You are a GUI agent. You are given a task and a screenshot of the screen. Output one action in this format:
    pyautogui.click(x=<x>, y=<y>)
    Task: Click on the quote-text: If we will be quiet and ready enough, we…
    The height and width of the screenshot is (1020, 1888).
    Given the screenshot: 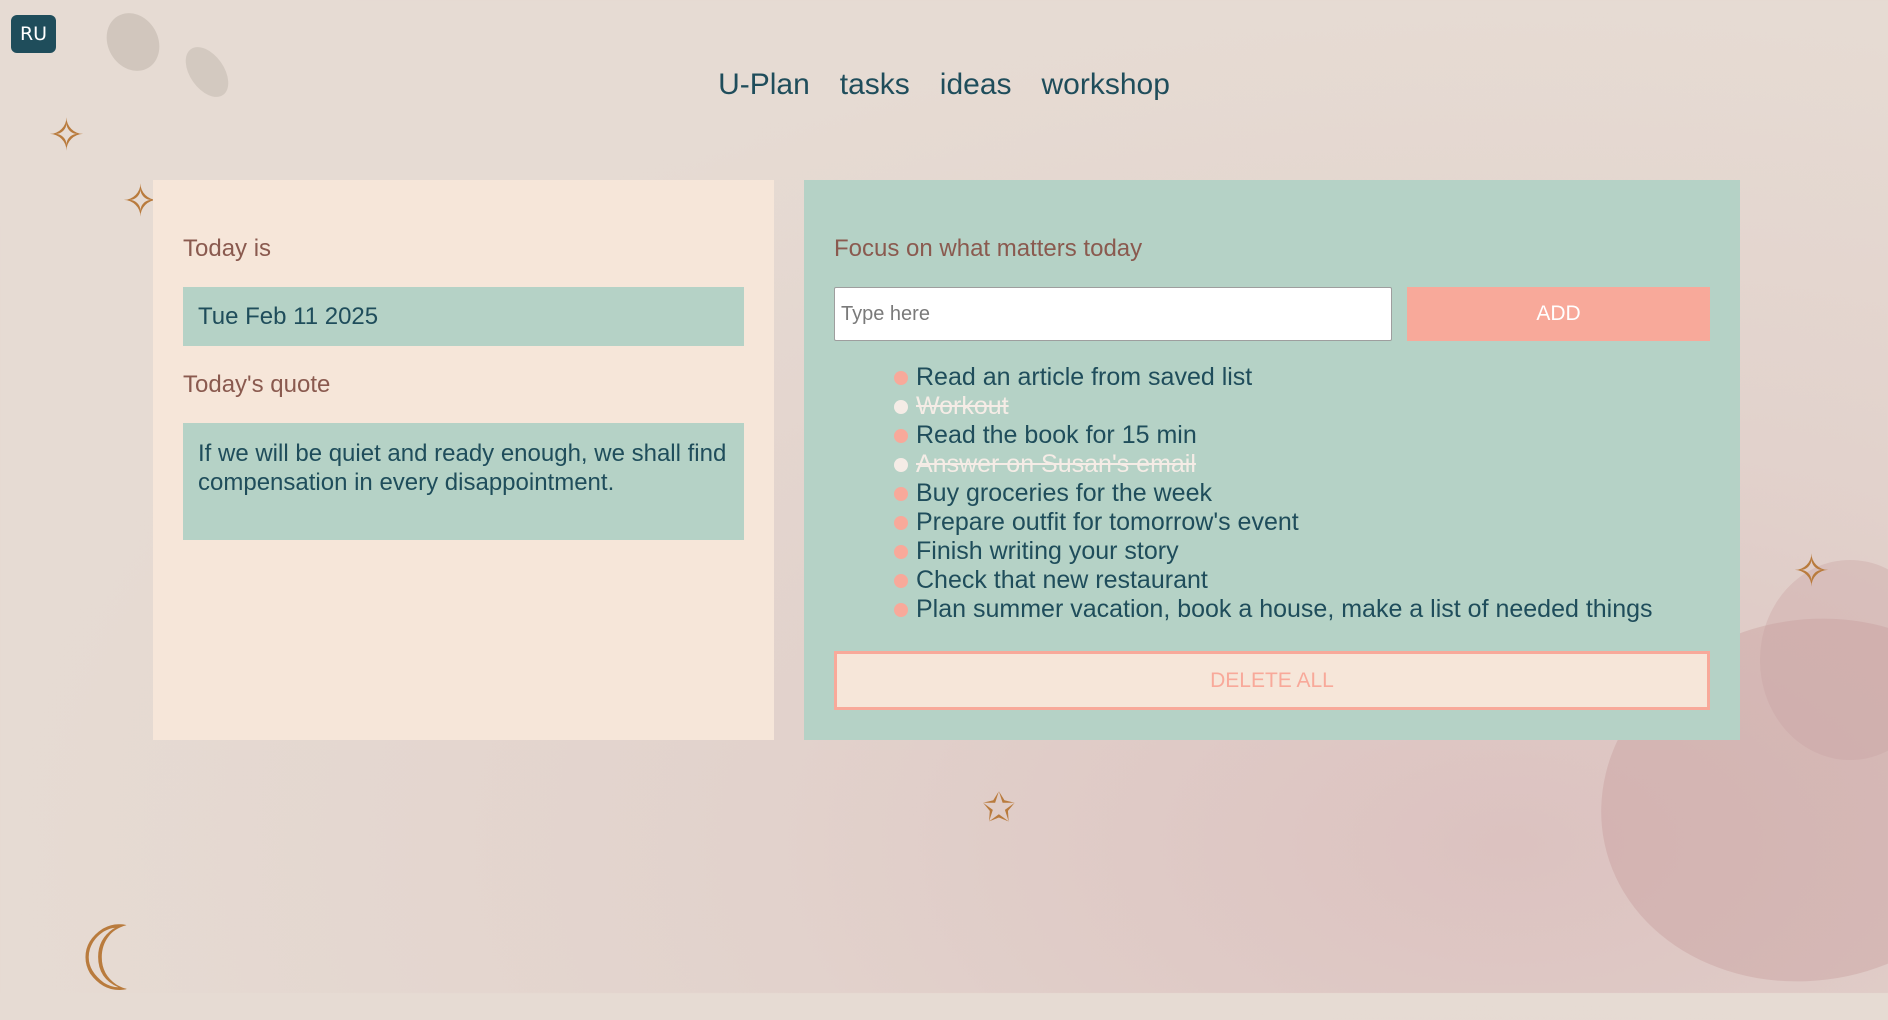 What is the action you would take?
    pyautogui.click(x=463, y=481)
    